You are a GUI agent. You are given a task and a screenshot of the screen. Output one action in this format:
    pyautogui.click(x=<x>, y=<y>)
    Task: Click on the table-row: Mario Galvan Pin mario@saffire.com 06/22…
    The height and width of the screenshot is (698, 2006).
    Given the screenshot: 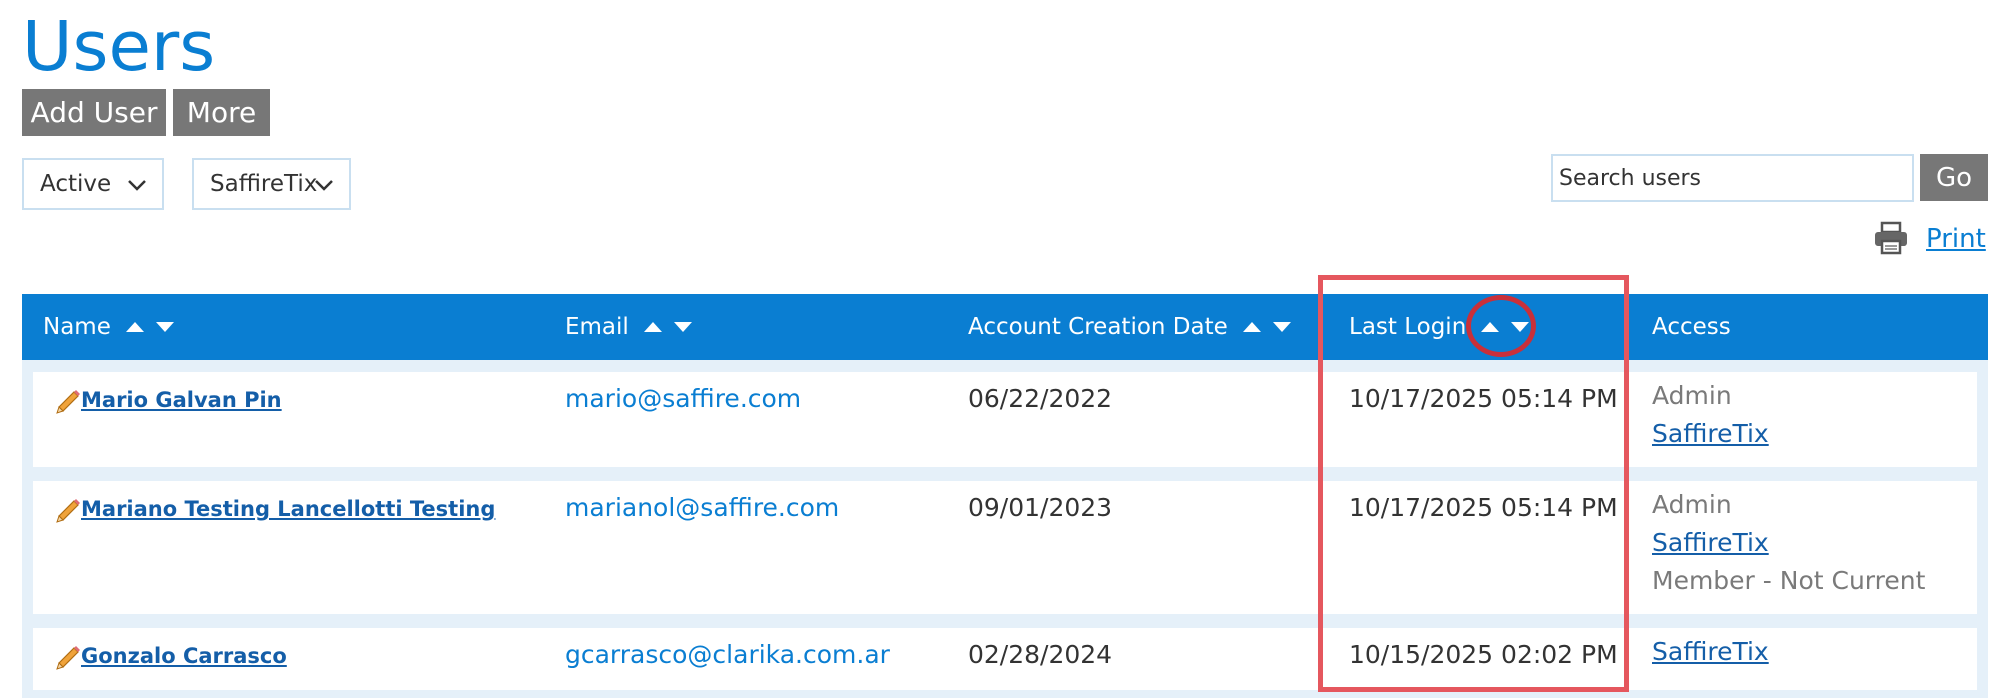 What is the action you would take?
    pyautogui.click(x=1005, y=419)
    